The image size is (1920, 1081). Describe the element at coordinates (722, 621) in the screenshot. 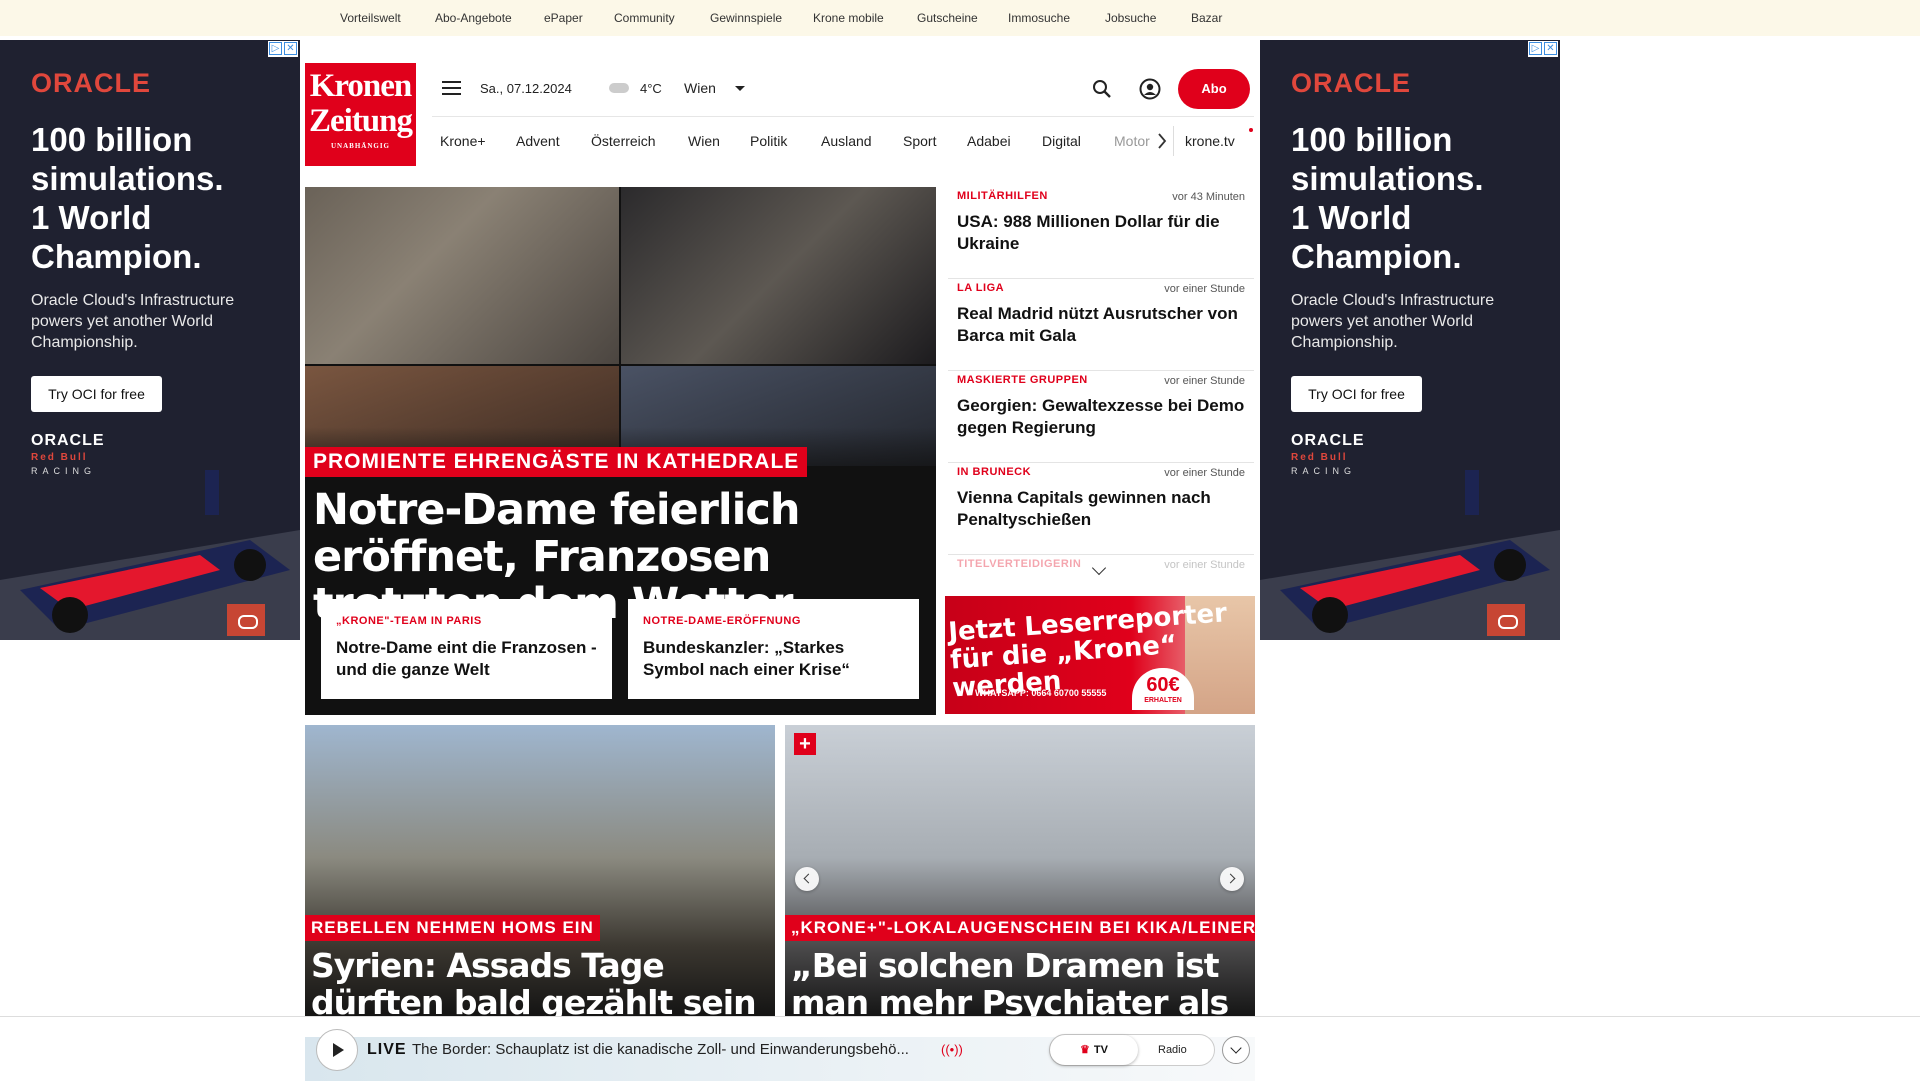

I see `related-kicker: NOTRE-DAME-ERÖFFNUNG` at that location.